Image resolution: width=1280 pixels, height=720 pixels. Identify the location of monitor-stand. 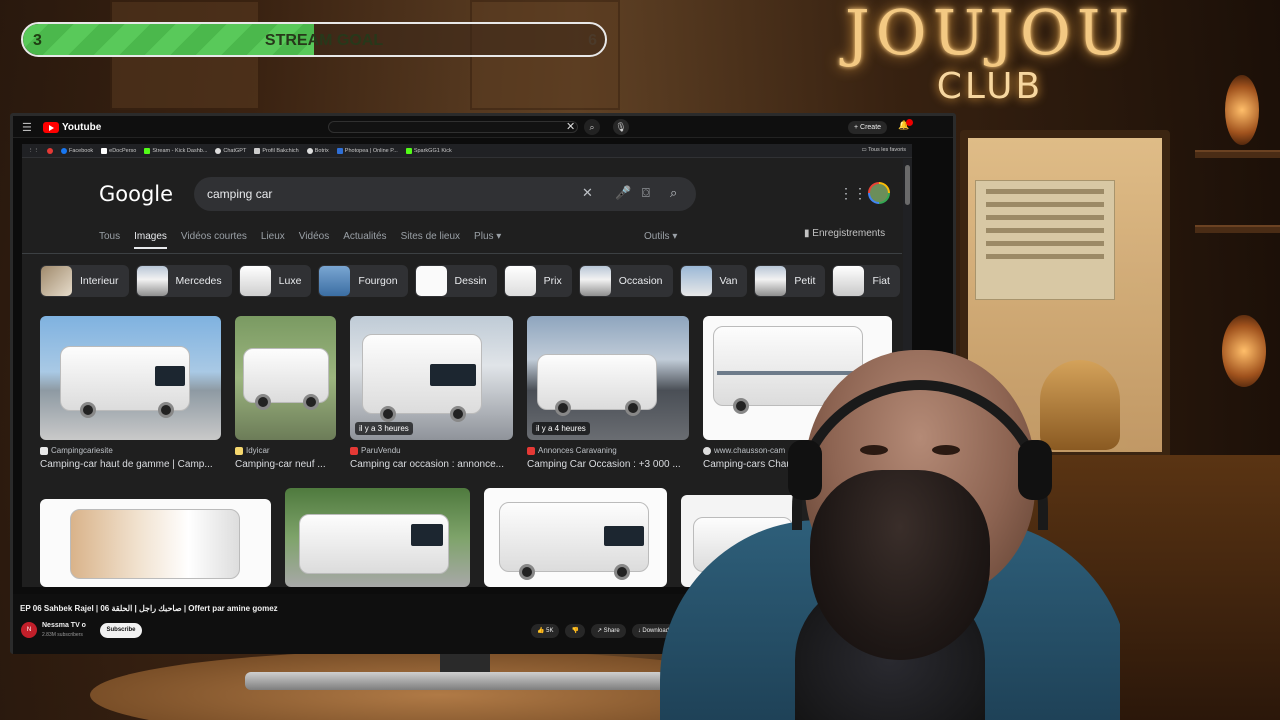
(455, 681).